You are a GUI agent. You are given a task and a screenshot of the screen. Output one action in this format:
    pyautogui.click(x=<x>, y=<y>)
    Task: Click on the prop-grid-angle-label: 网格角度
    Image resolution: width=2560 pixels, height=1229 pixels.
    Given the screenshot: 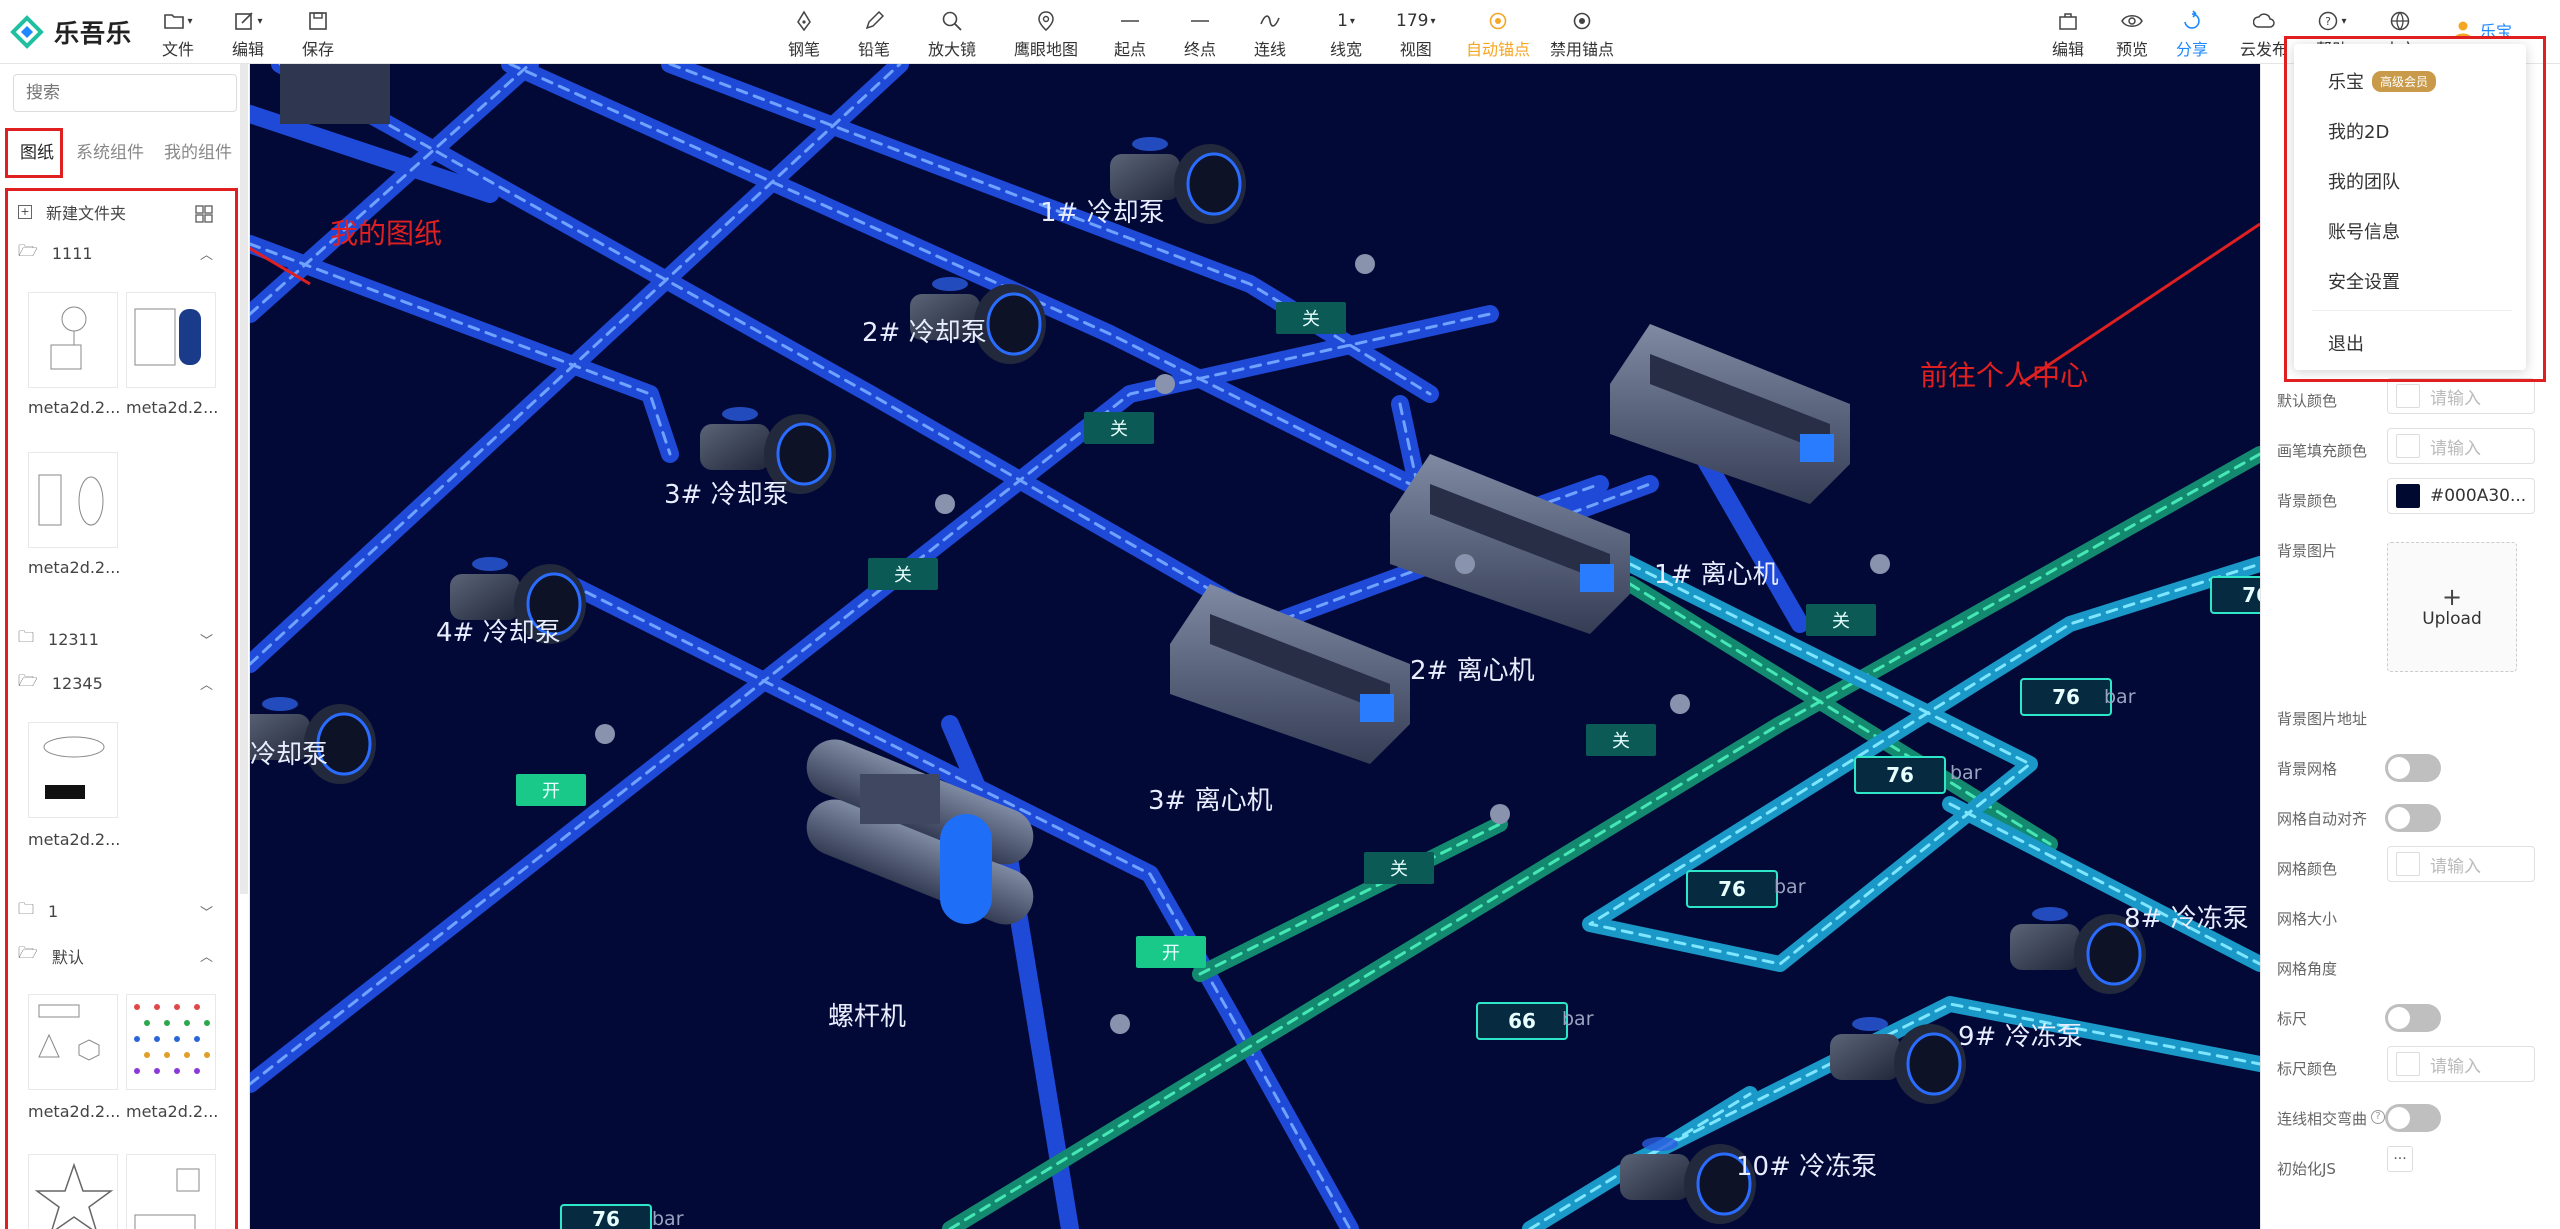 What is the action you would take?
    pyautogui.click(x=2307, y=969)
    